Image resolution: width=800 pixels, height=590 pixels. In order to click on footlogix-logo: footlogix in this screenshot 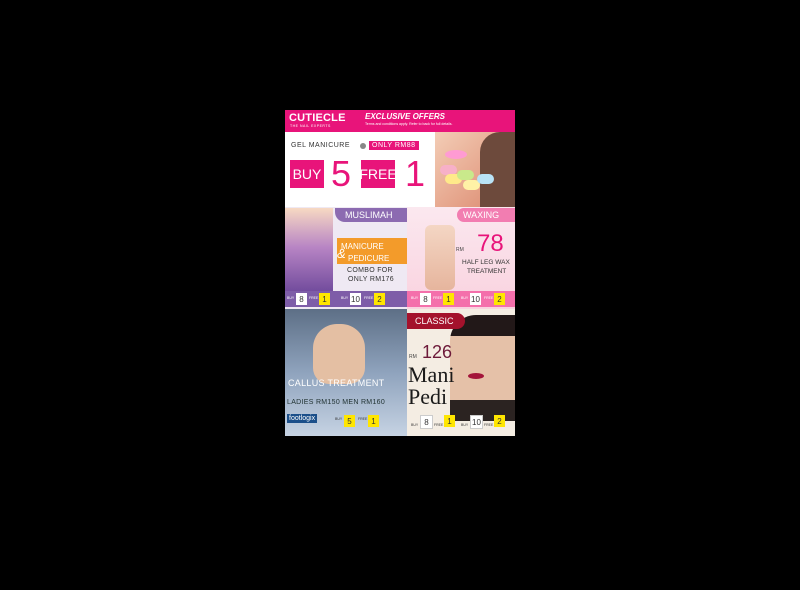, I will do `click(302, 418)`.